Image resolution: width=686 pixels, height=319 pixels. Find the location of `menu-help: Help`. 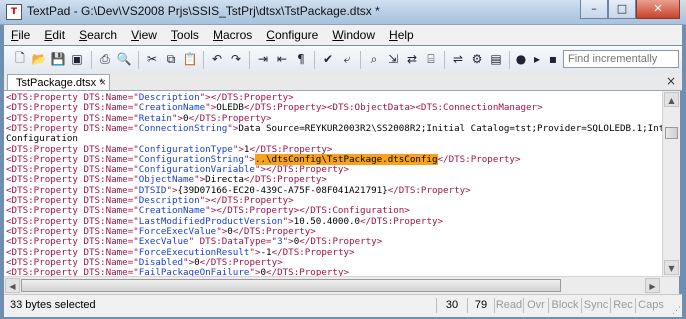

menu-help: Help is located at coordinates (401, 35).